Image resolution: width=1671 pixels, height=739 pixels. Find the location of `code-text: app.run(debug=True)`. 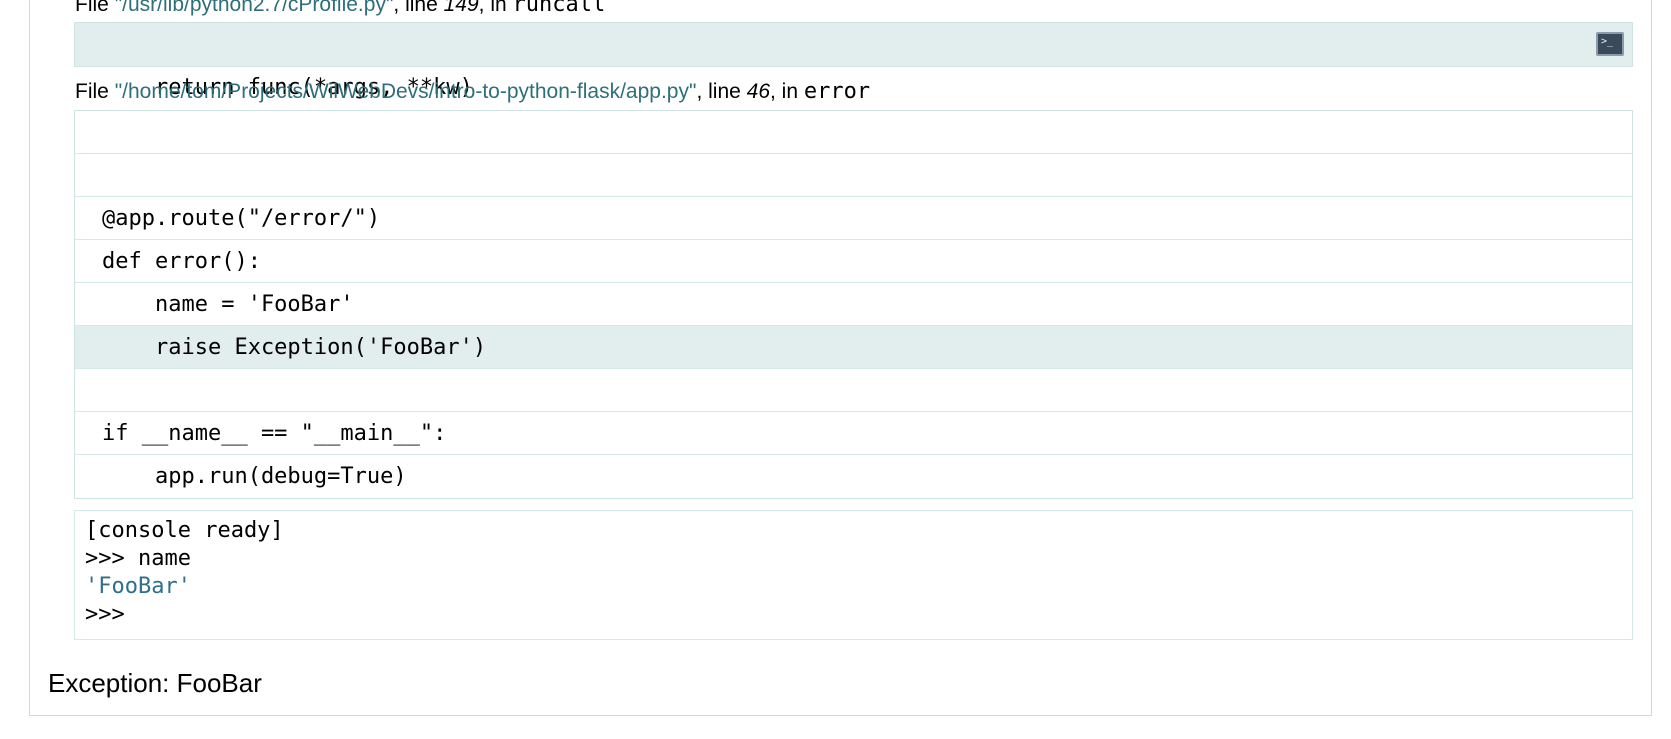

code-text: app.run(debug=True) is located at coordinates (254, 476).